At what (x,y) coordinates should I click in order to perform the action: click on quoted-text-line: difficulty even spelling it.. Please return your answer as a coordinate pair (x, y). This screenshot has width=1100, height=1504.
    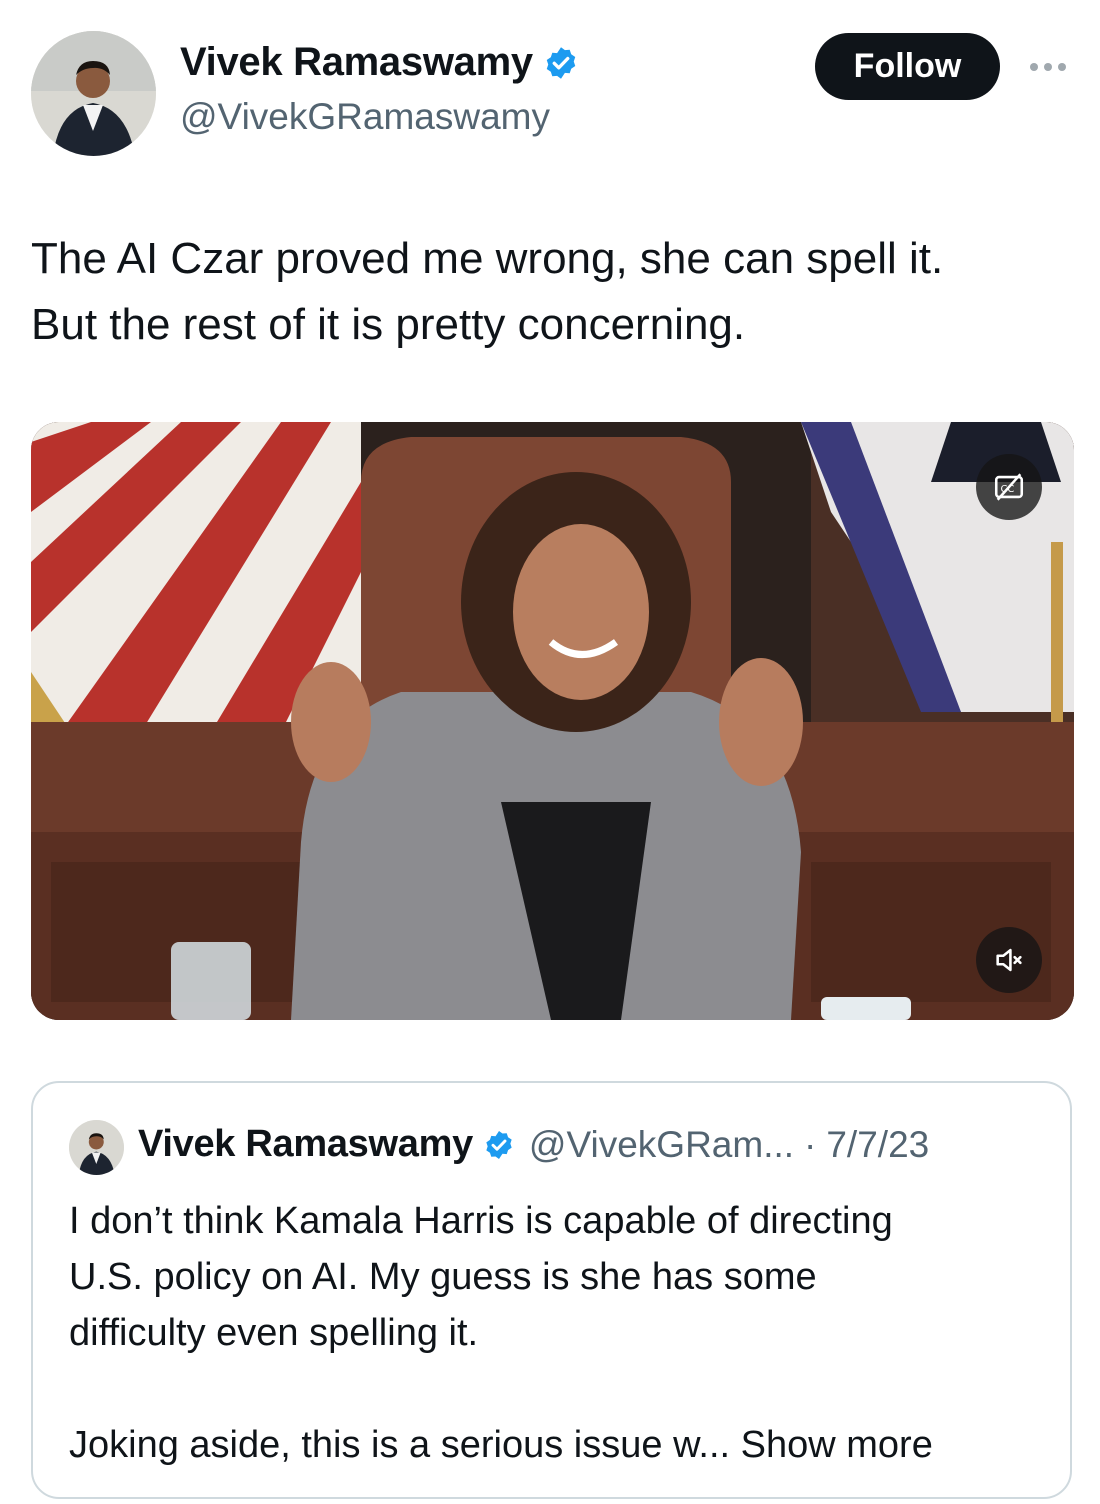
    Looking at the image, I should click on (274, 1333).